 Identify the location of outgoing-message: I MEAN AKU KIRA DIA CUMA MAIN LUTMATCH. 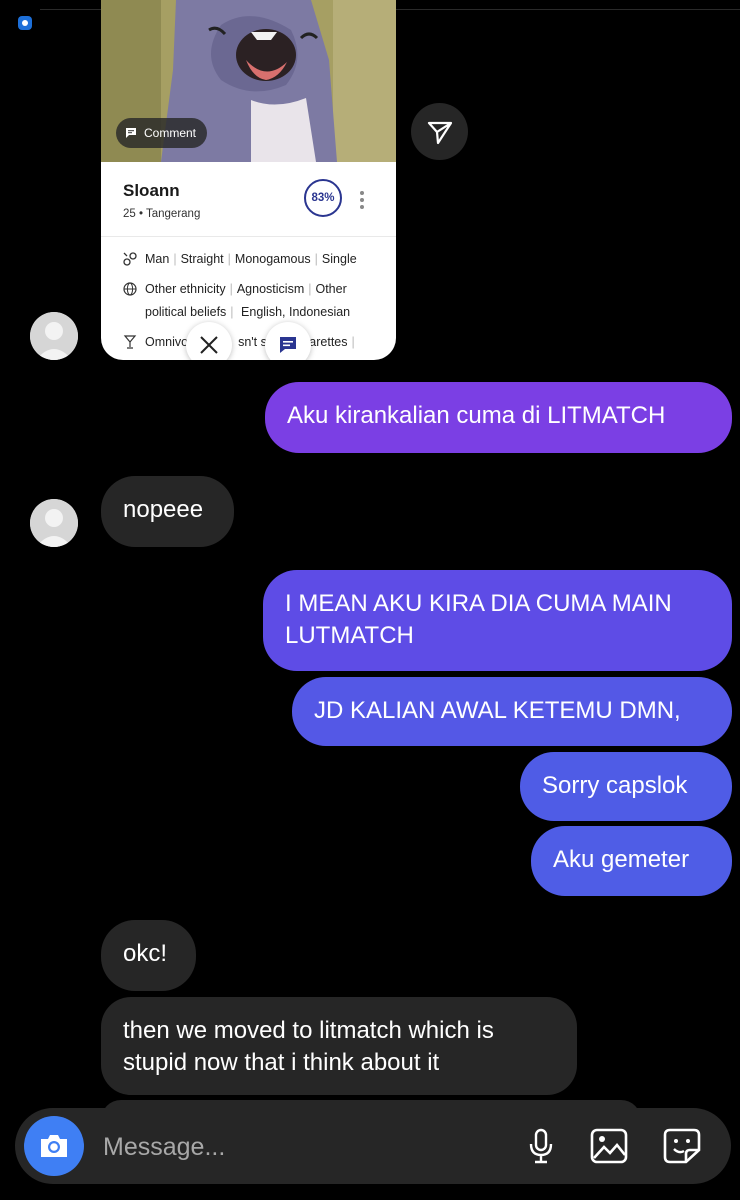
(497, 620).